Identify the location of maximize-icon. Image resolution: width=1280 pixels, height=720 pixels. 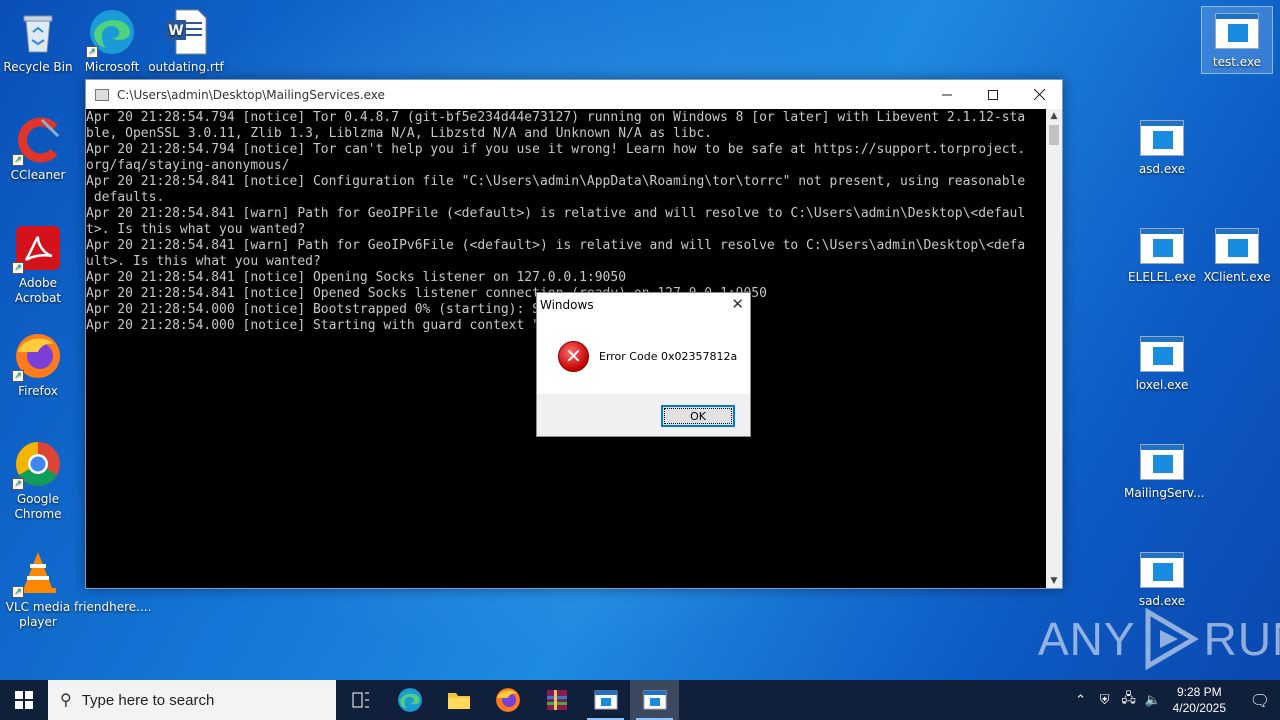
(993, 94).